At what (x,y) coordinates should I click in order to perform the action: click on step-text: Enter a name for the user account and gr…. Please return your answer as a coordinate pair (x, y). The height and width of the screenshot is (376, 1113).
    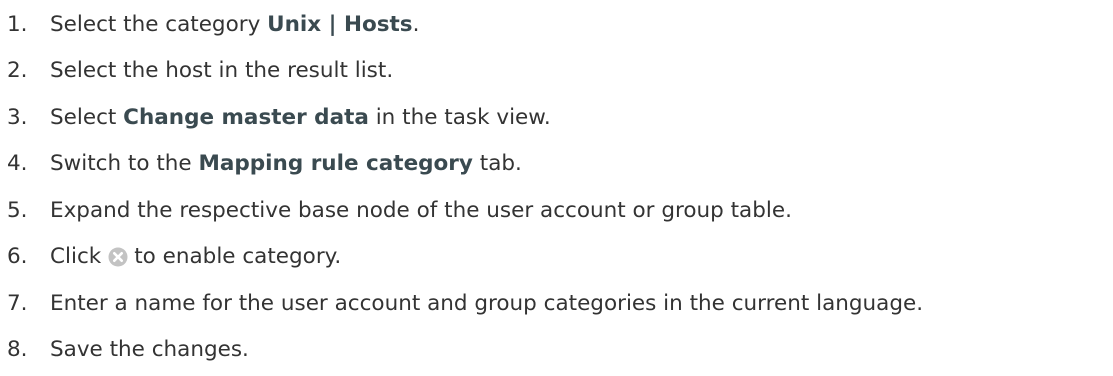
    Looking at the image, I should click on (487, 303).